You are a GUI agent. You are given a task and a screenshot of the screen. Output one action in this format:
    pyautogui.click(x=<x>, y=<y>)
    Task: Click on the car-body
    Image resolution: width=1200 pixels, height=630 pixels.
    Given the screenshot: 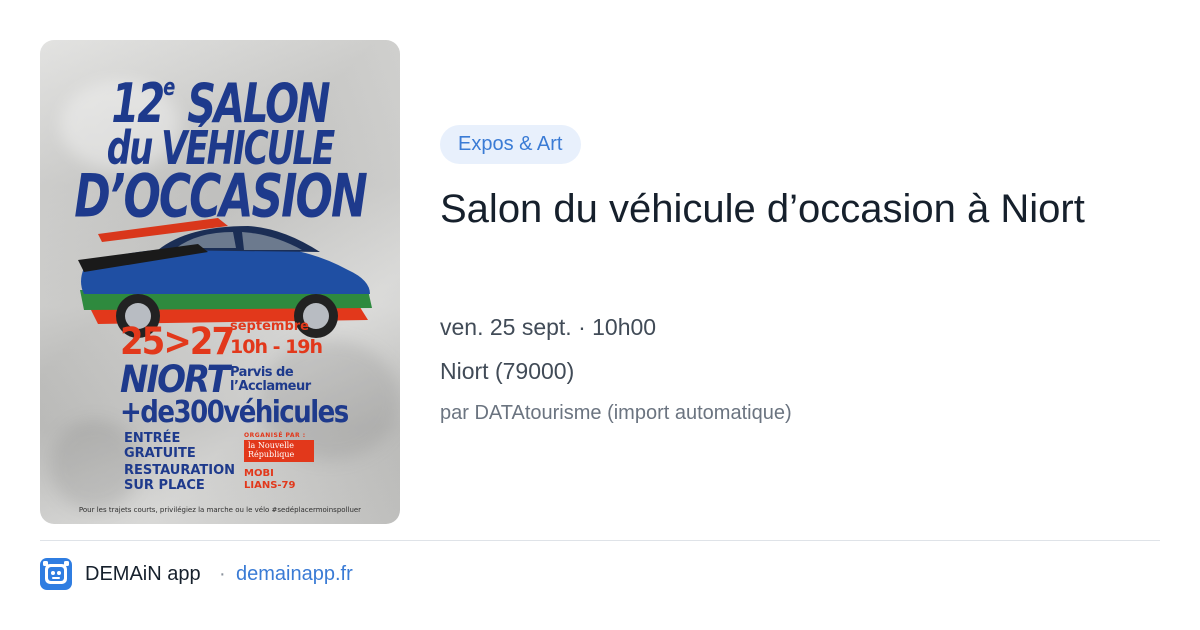 What is the action you would take?
    pyautogui.click(x=225, y=270)
    